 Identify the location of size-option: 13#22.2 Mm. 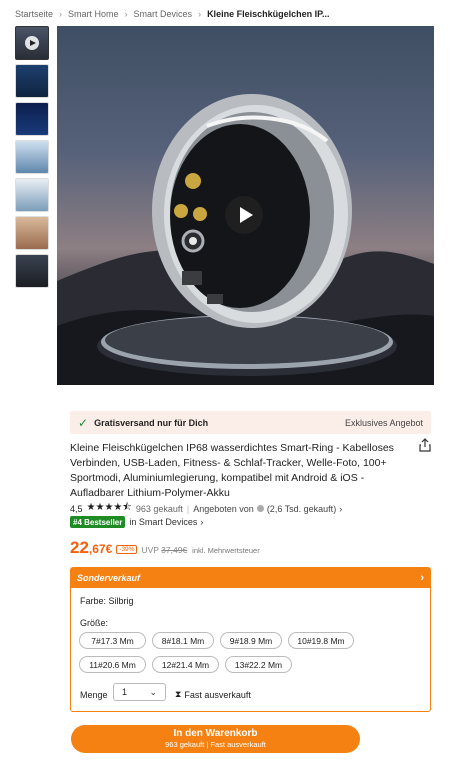
(258, 664).